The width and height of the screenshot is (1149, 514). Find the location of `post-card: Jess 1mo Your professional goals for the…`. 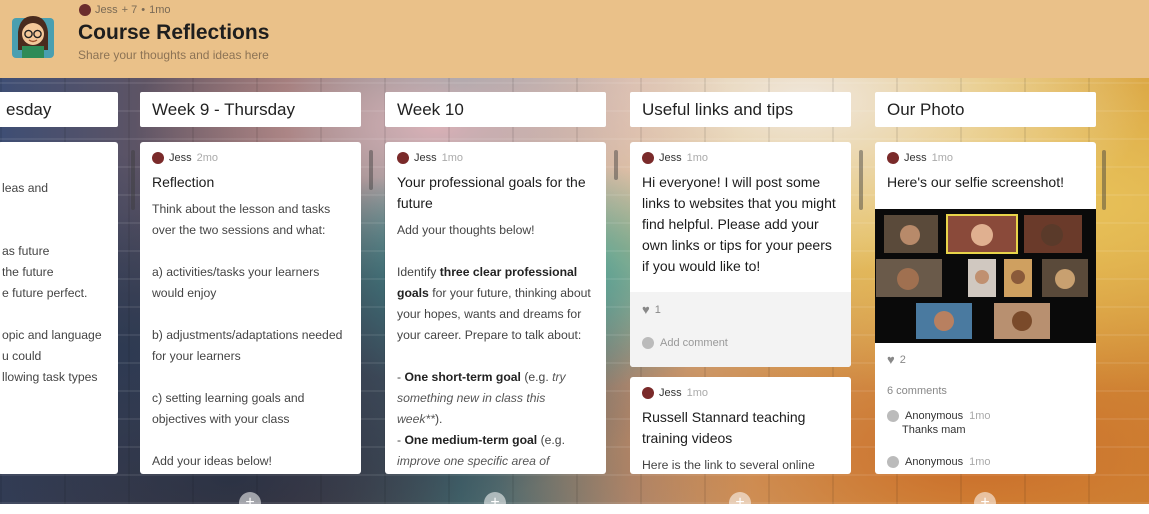

post-card: Jess 1mo Your professional goals for the… is located at coordinates (495, 308).